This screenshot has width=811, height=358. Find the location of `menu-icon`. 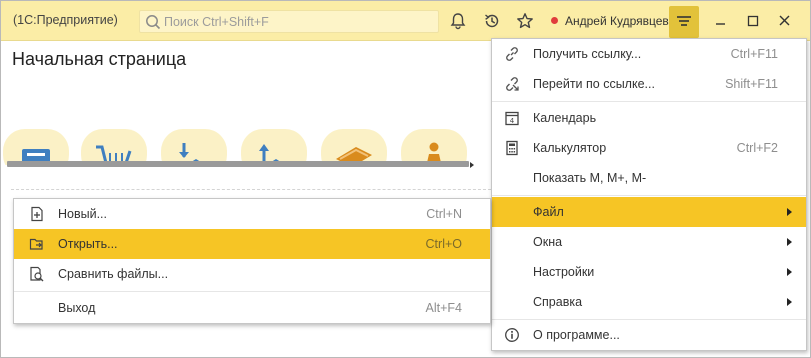

menu-icon is located at coordinates (684, 21).